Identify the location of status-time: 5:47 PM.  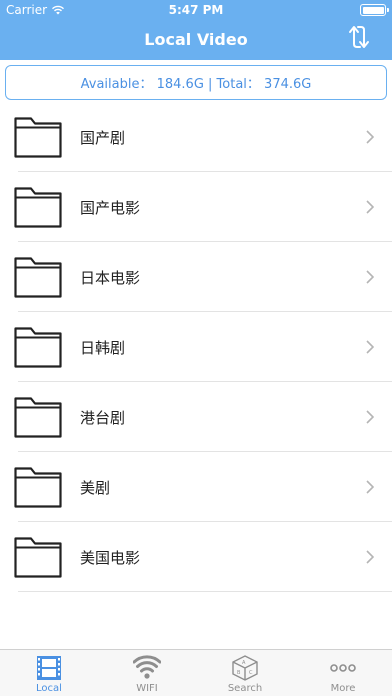
(196, 10).